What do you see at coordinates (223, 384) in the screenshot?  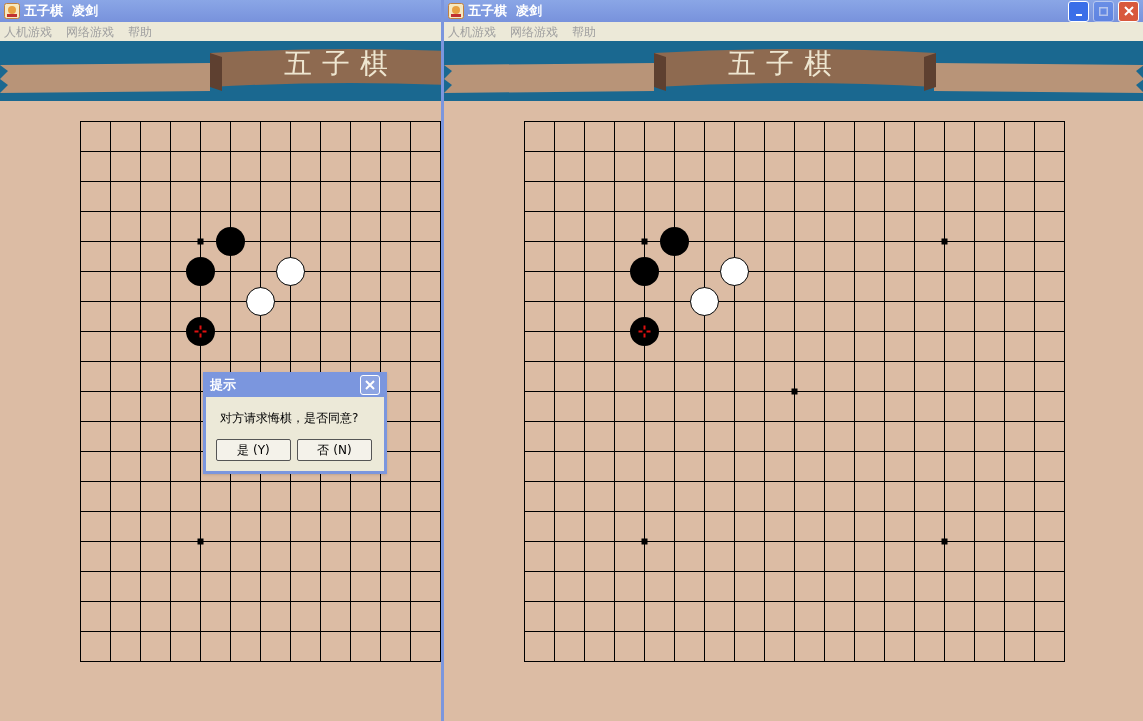 I see `dialog-title: 提示` at bounding box center [223, 384].